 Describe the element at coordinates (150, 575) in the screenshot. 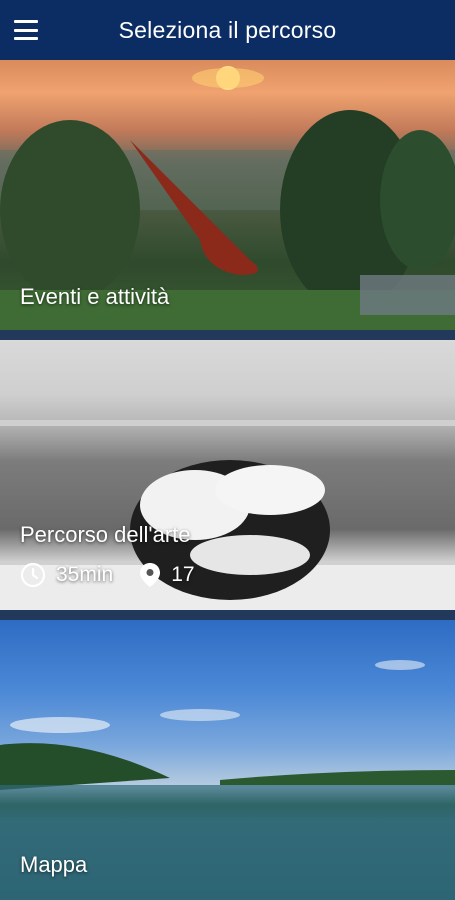

I see `location-pin-icon` at that location.